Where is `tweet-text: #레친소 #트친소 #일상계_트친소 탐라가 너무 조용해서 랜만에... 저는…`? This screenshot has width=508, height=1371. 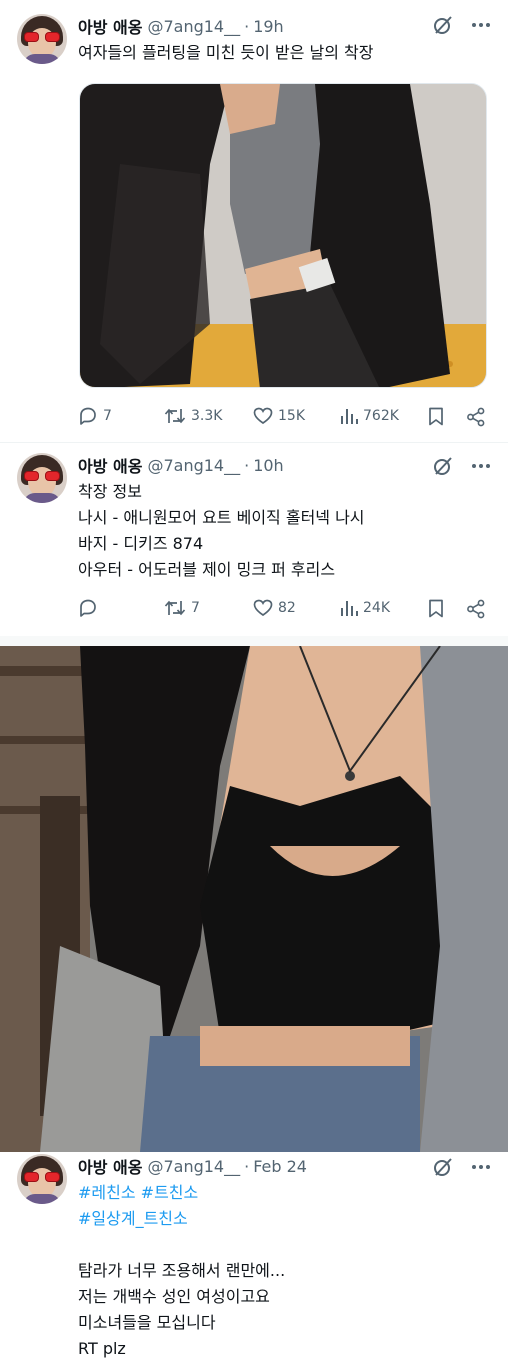 tweet-text: #레친소 #트친소 #일상계_트친소 탐라가 너무 조용해서 랜만에... 저는… is located at coordinates (181, 1271).